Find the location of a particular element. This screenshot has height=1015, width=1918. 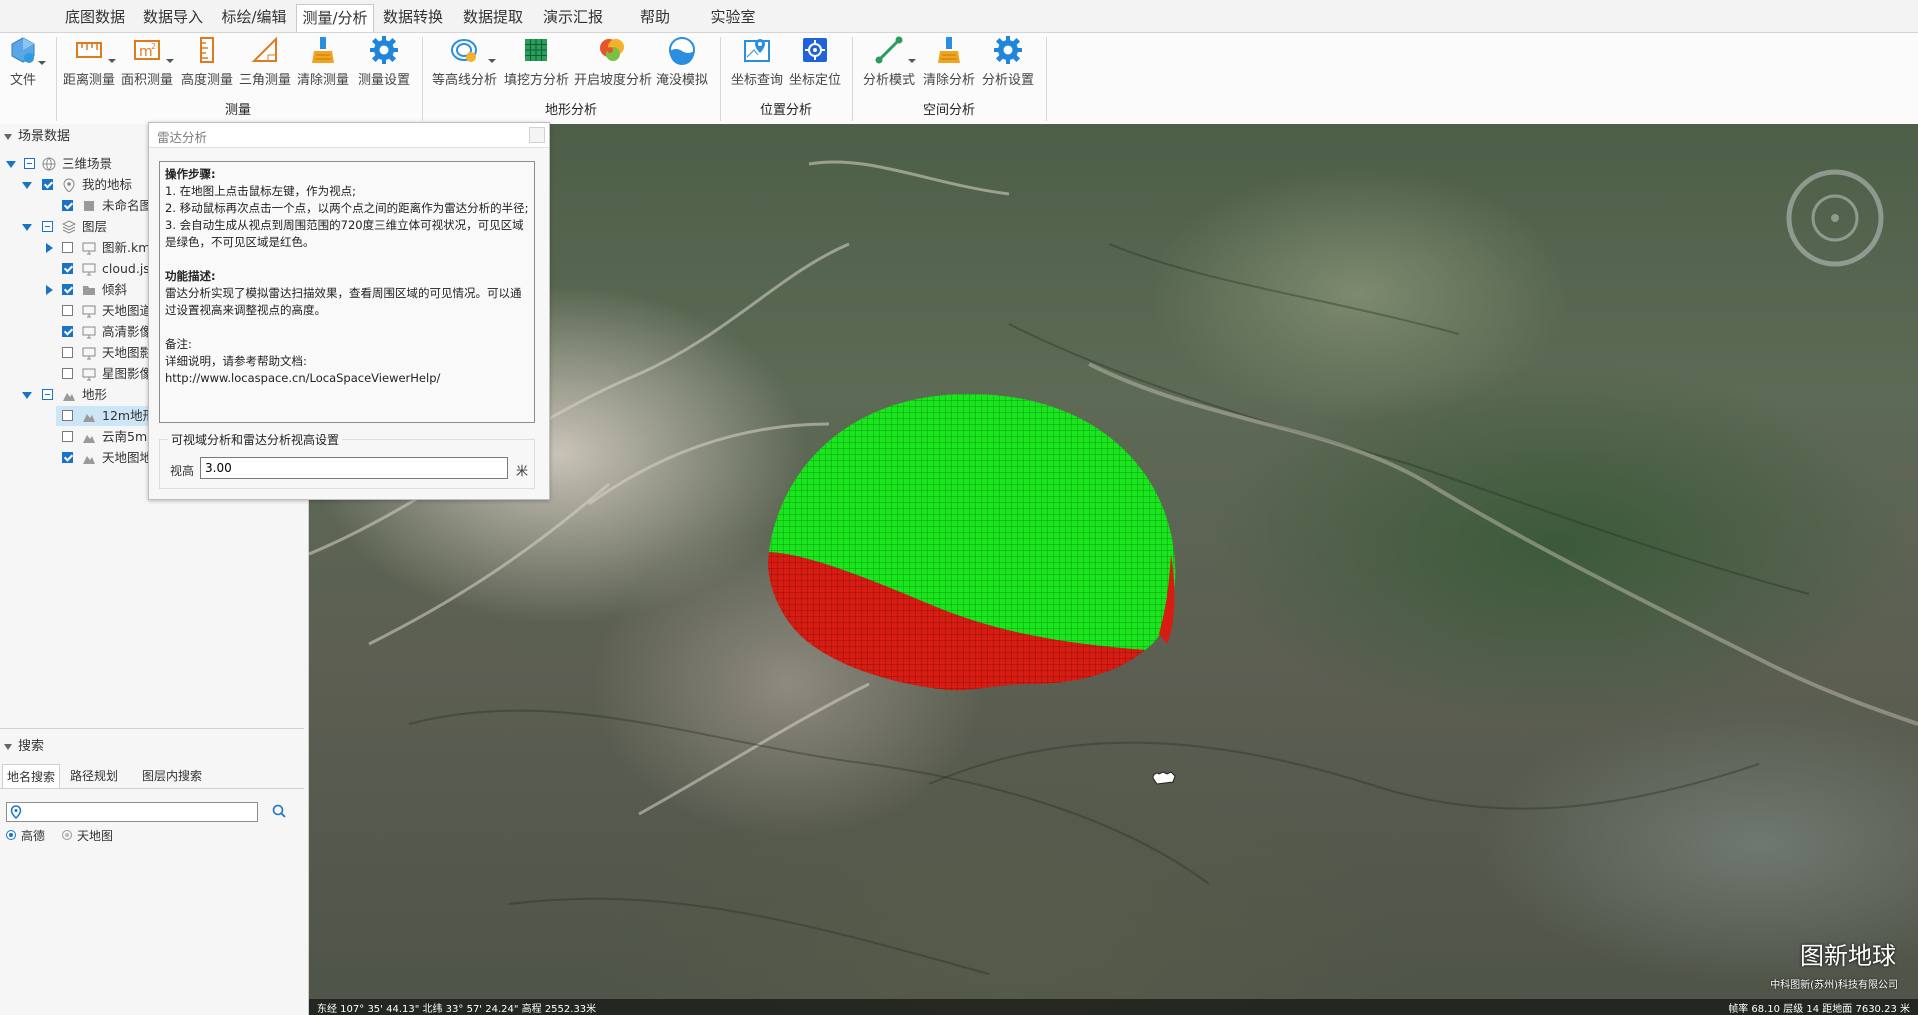

file-button: 文件 is located at coordinates (23, 61).